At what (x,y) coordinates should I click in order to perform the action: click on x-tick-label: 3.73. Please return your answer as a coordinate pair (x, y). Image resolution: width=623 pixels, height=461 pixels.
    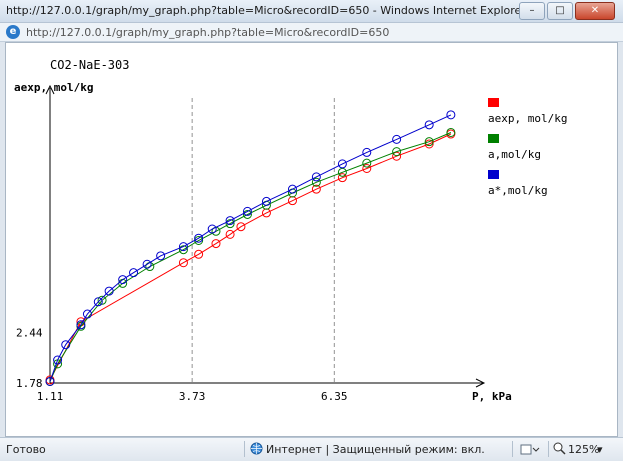
    Looking at the image, I should click on (192, 396).